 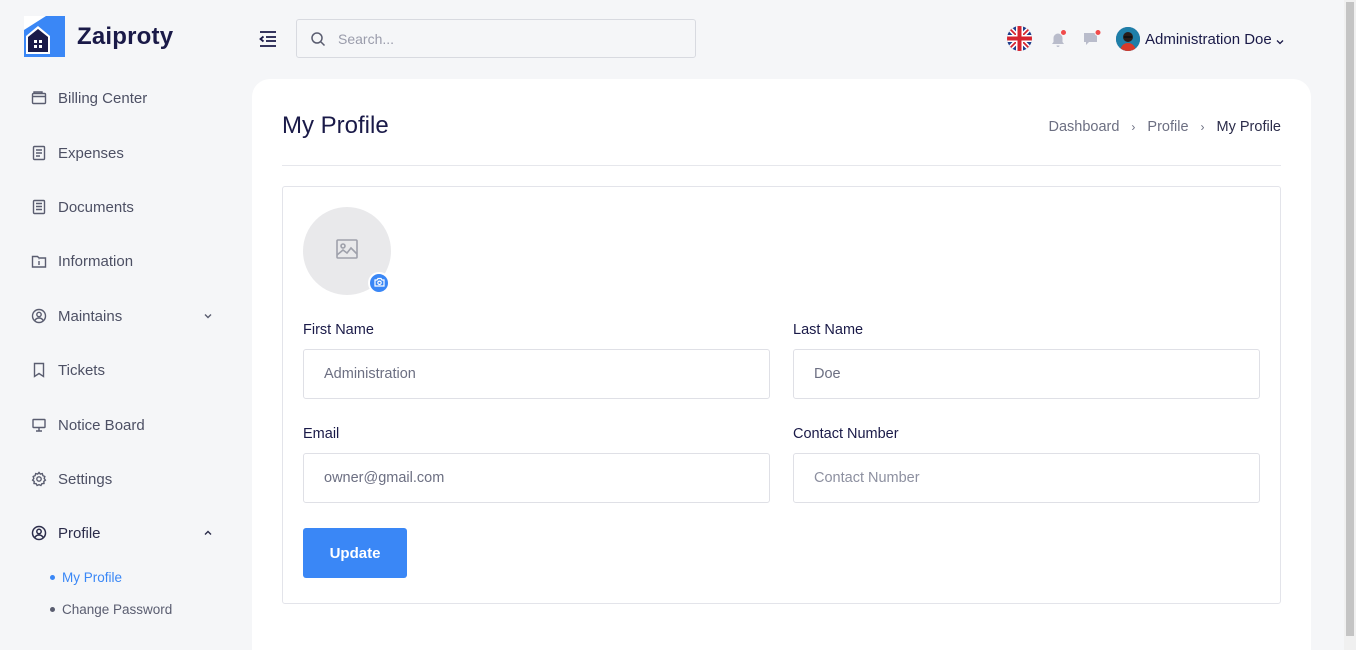 I want to click on scrollbar, so click(x=1350, y=325).